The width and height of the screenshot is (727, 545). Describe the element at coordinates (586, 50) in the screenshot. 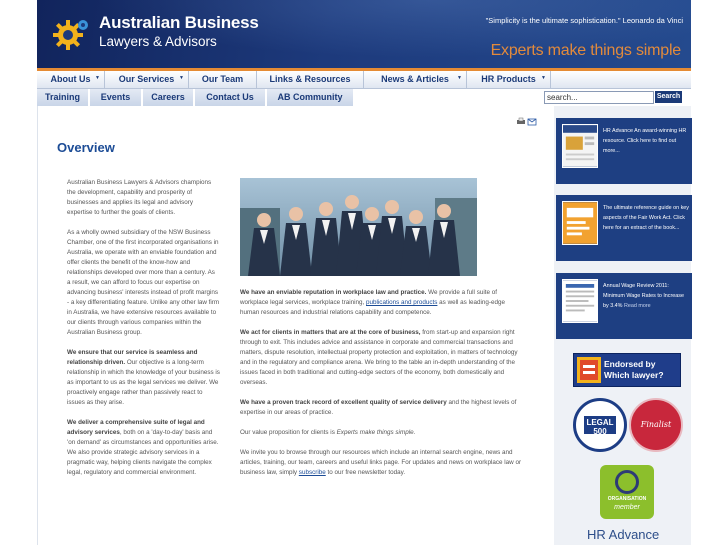

I see `header-tagline: Experts make things simple` at that location.